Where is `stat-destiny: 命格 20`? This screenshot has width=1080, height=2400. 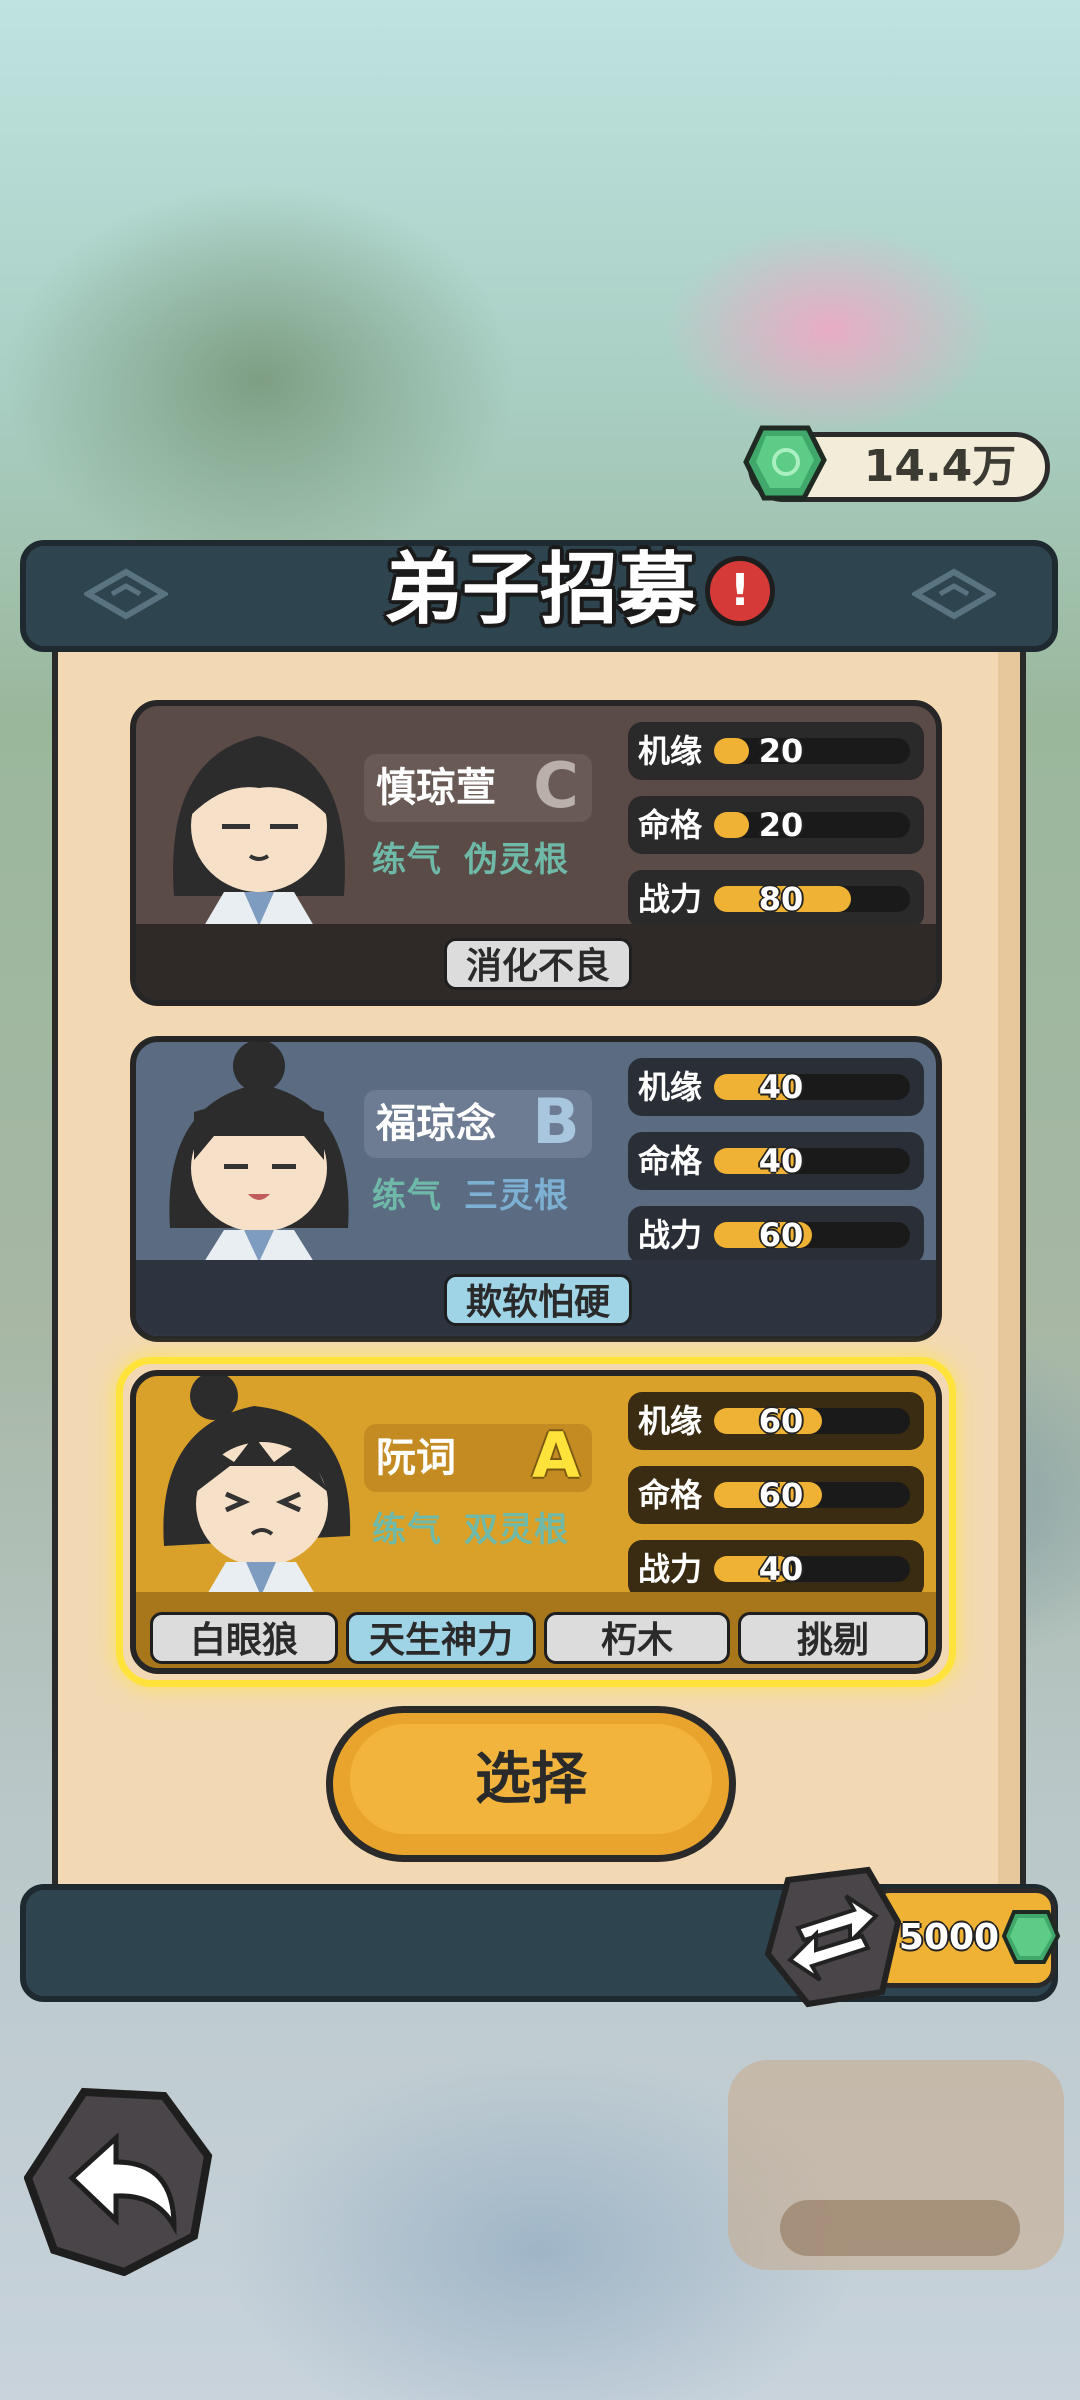
stat-destiny: 命格 20 is located at coordinates (776, 825).